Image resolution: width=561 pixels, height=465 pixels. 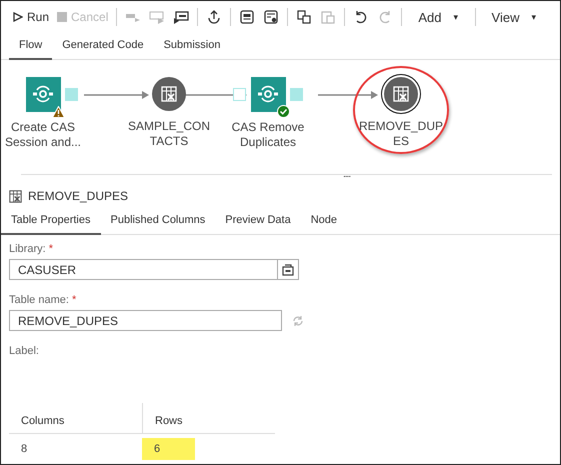 I want to click on browse-button, so click(x=288, y=269).